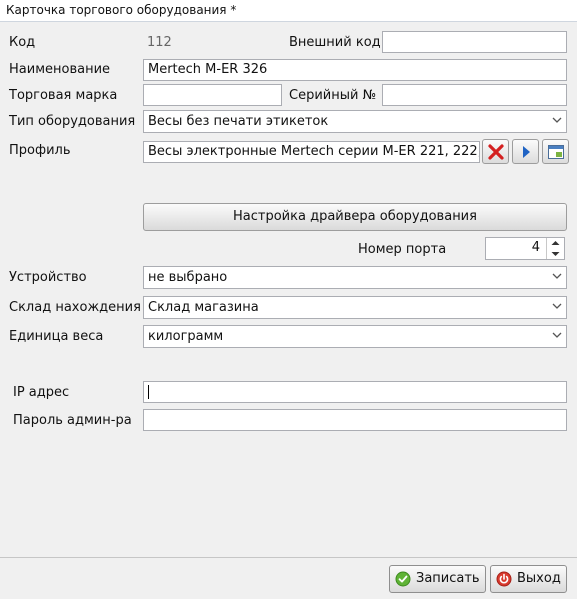  Describe the element at coordinates (355, 392) in the screenshot. I see `ip-input` at that location.